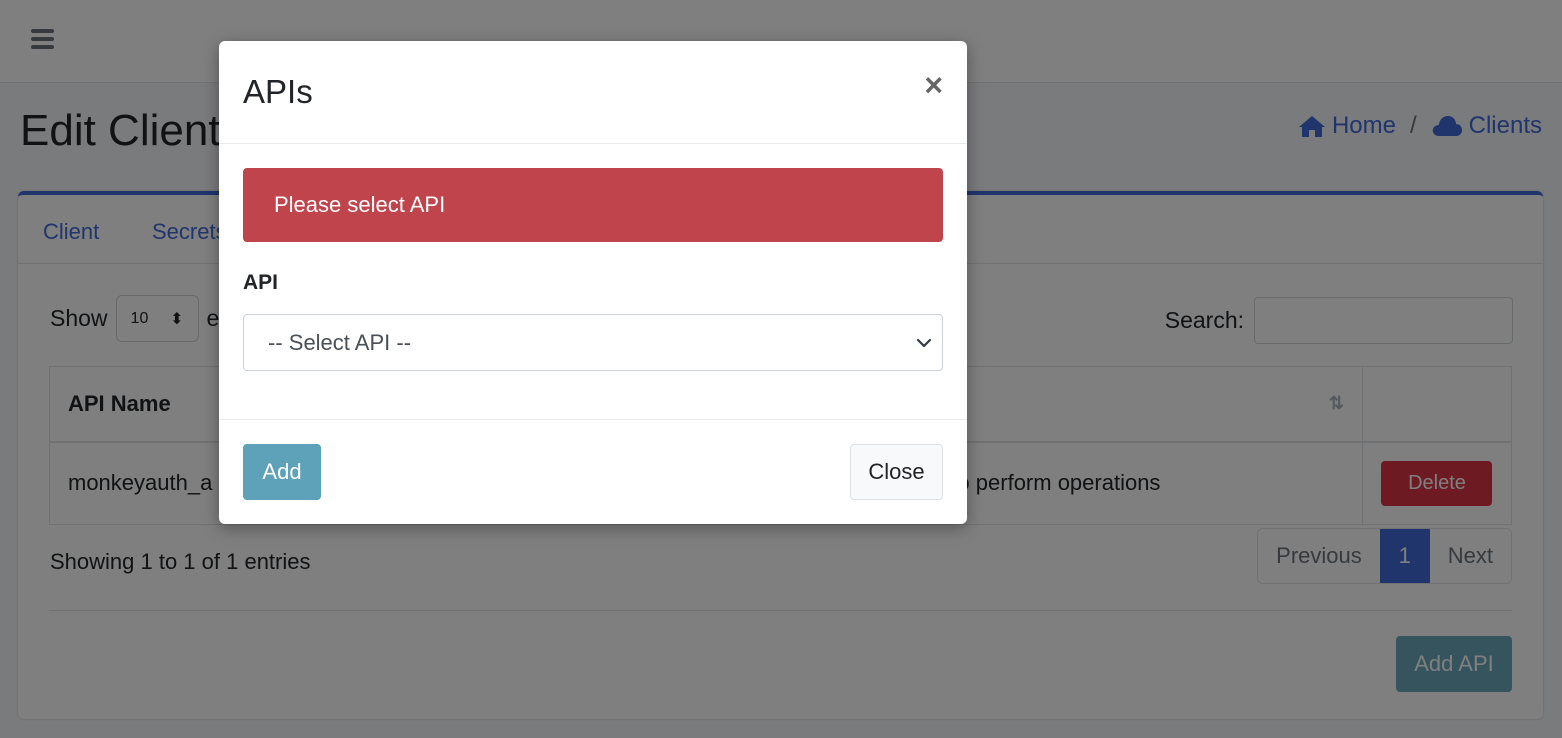 This screenshot has width=1562, height=738. What do you see at coordinates (896, 472) in the screenshot?
I see `close-button: Close` at bounding box center [896, 472].